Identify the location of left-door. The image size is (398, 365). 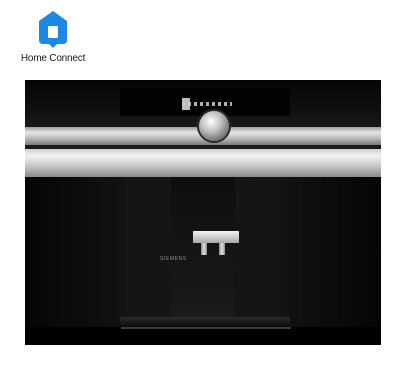
(148, 247).